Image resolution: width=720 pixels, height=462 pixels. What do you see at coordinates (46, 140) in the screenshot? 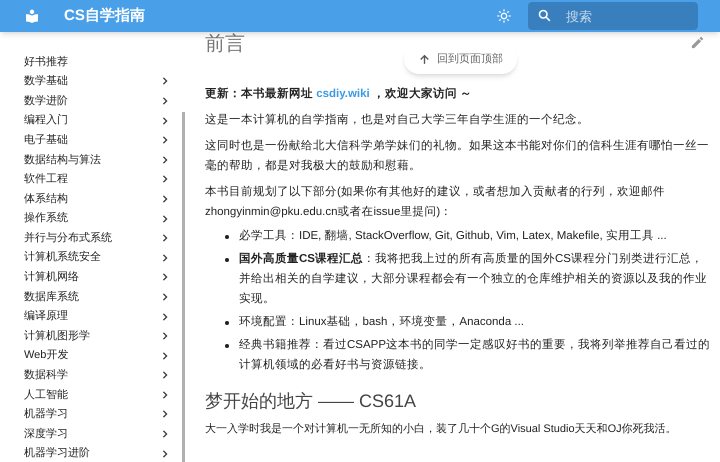
I see `sidebar-item: 电子基础` at bounding box center [46, 140].